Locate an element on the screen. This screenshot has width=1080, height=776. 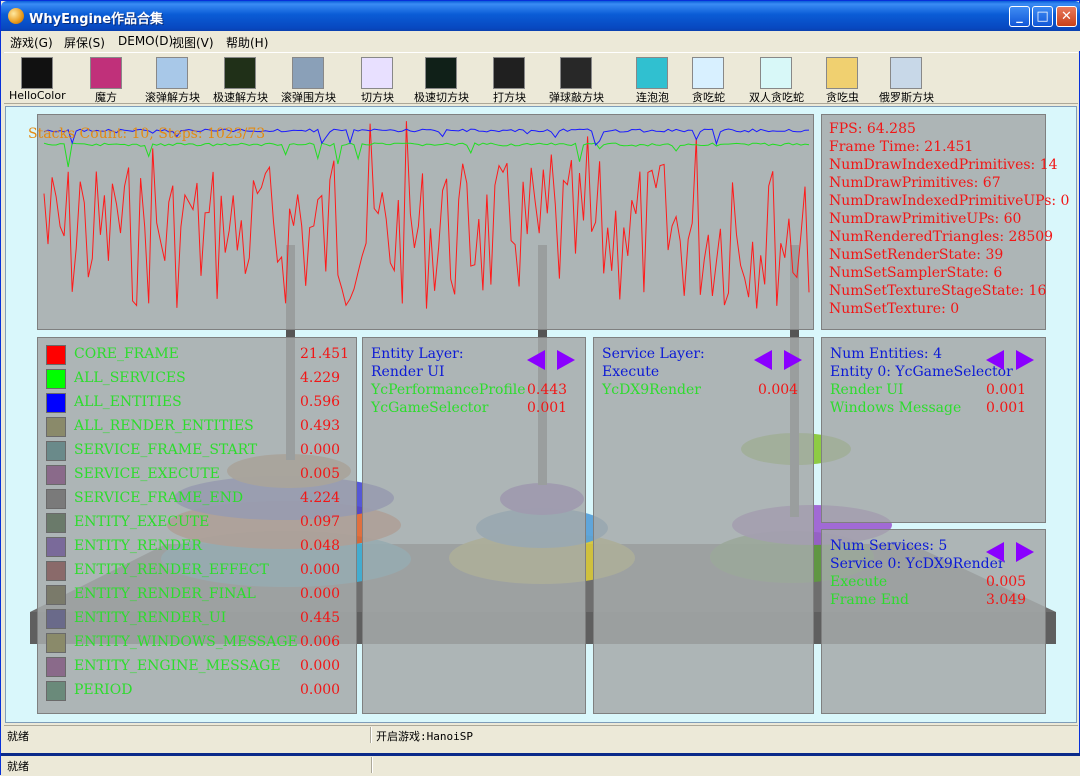
services-row-value: 3.049 is located at coordinates (1006, 600).